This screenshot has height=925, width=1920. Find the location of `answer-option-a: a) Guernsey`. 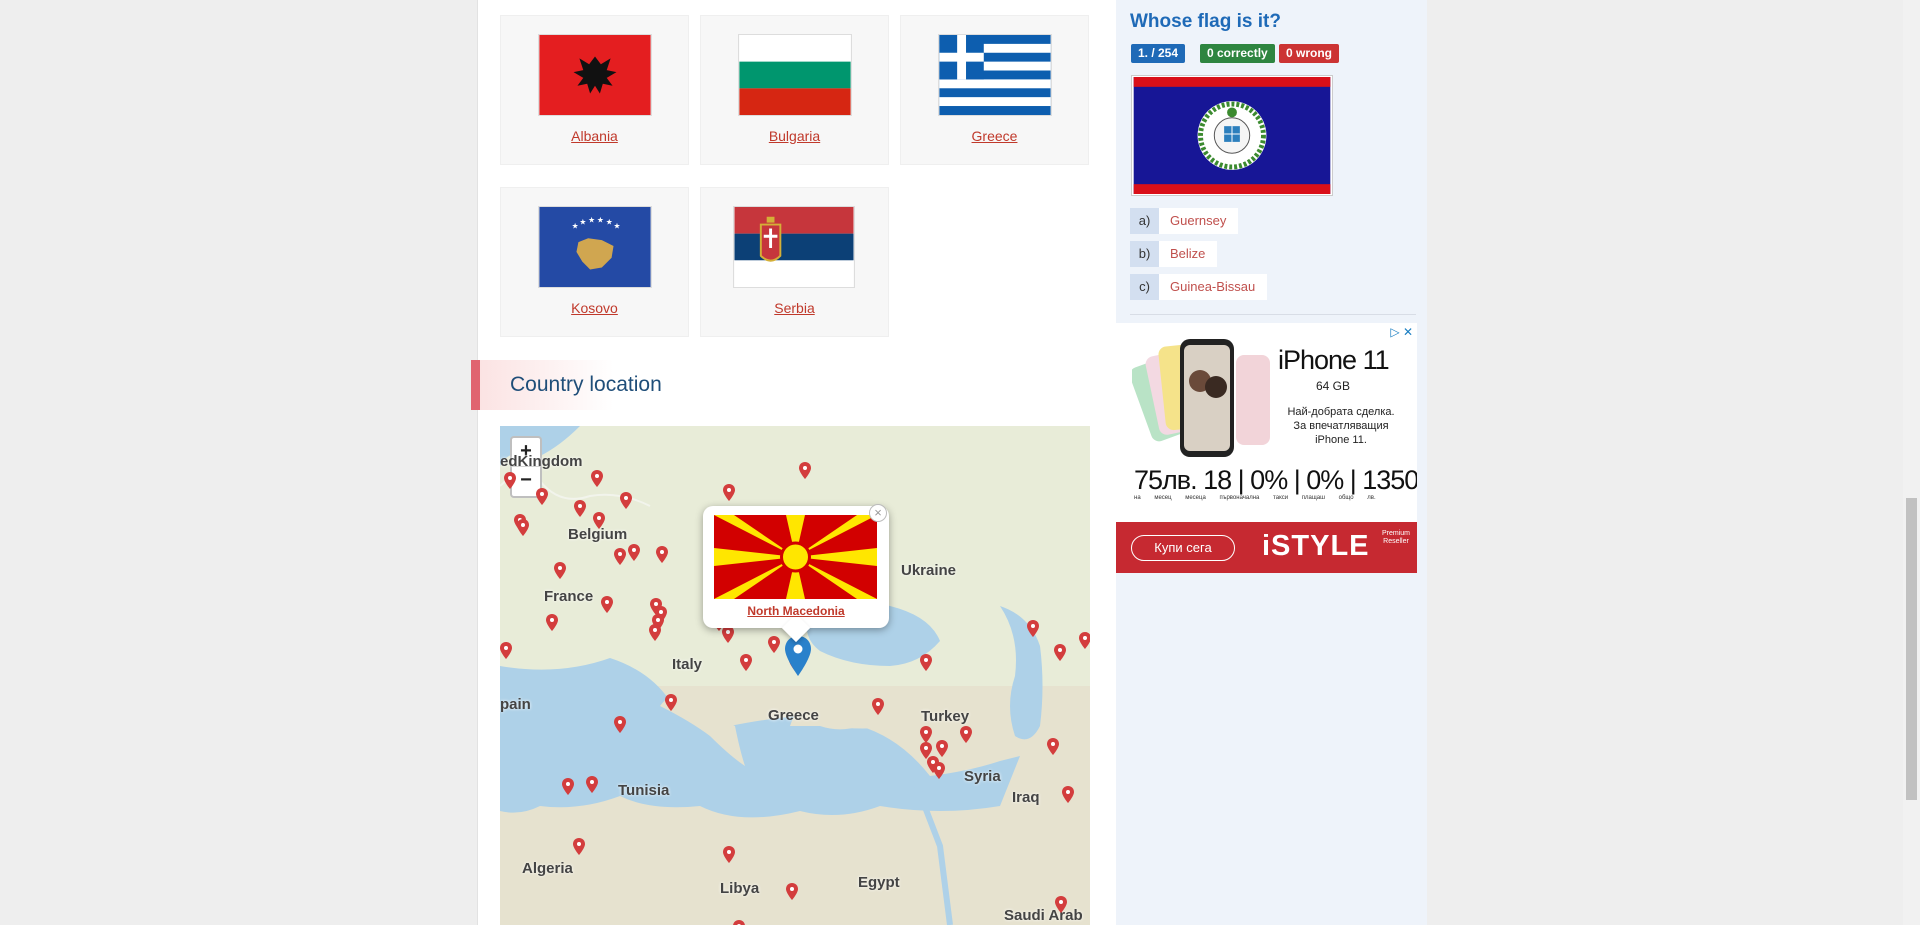

answer-option-a: a) Guernsey is located at coordinates (1184, 221).